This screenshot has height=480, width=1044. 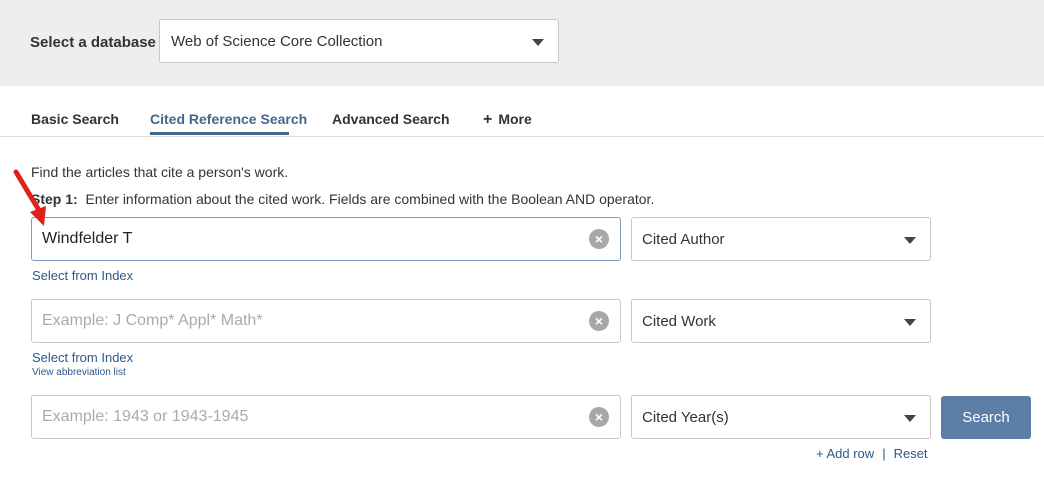 I want to click on search-button: Search, so click(x=986, y=417).